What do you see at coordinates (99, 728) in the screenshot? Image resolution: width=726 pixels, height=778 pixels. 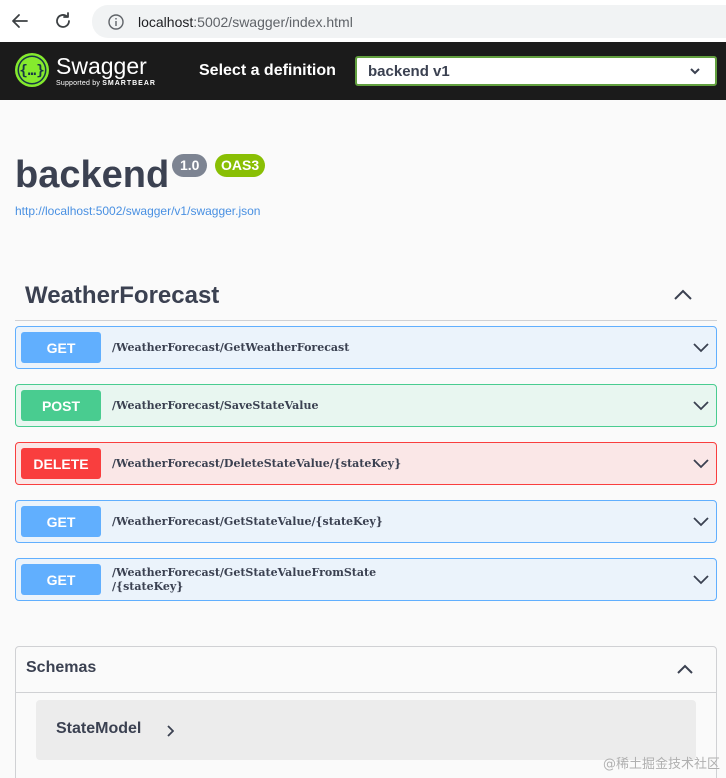 I see `model-name: StateModel` at bounding box center [99, 728].